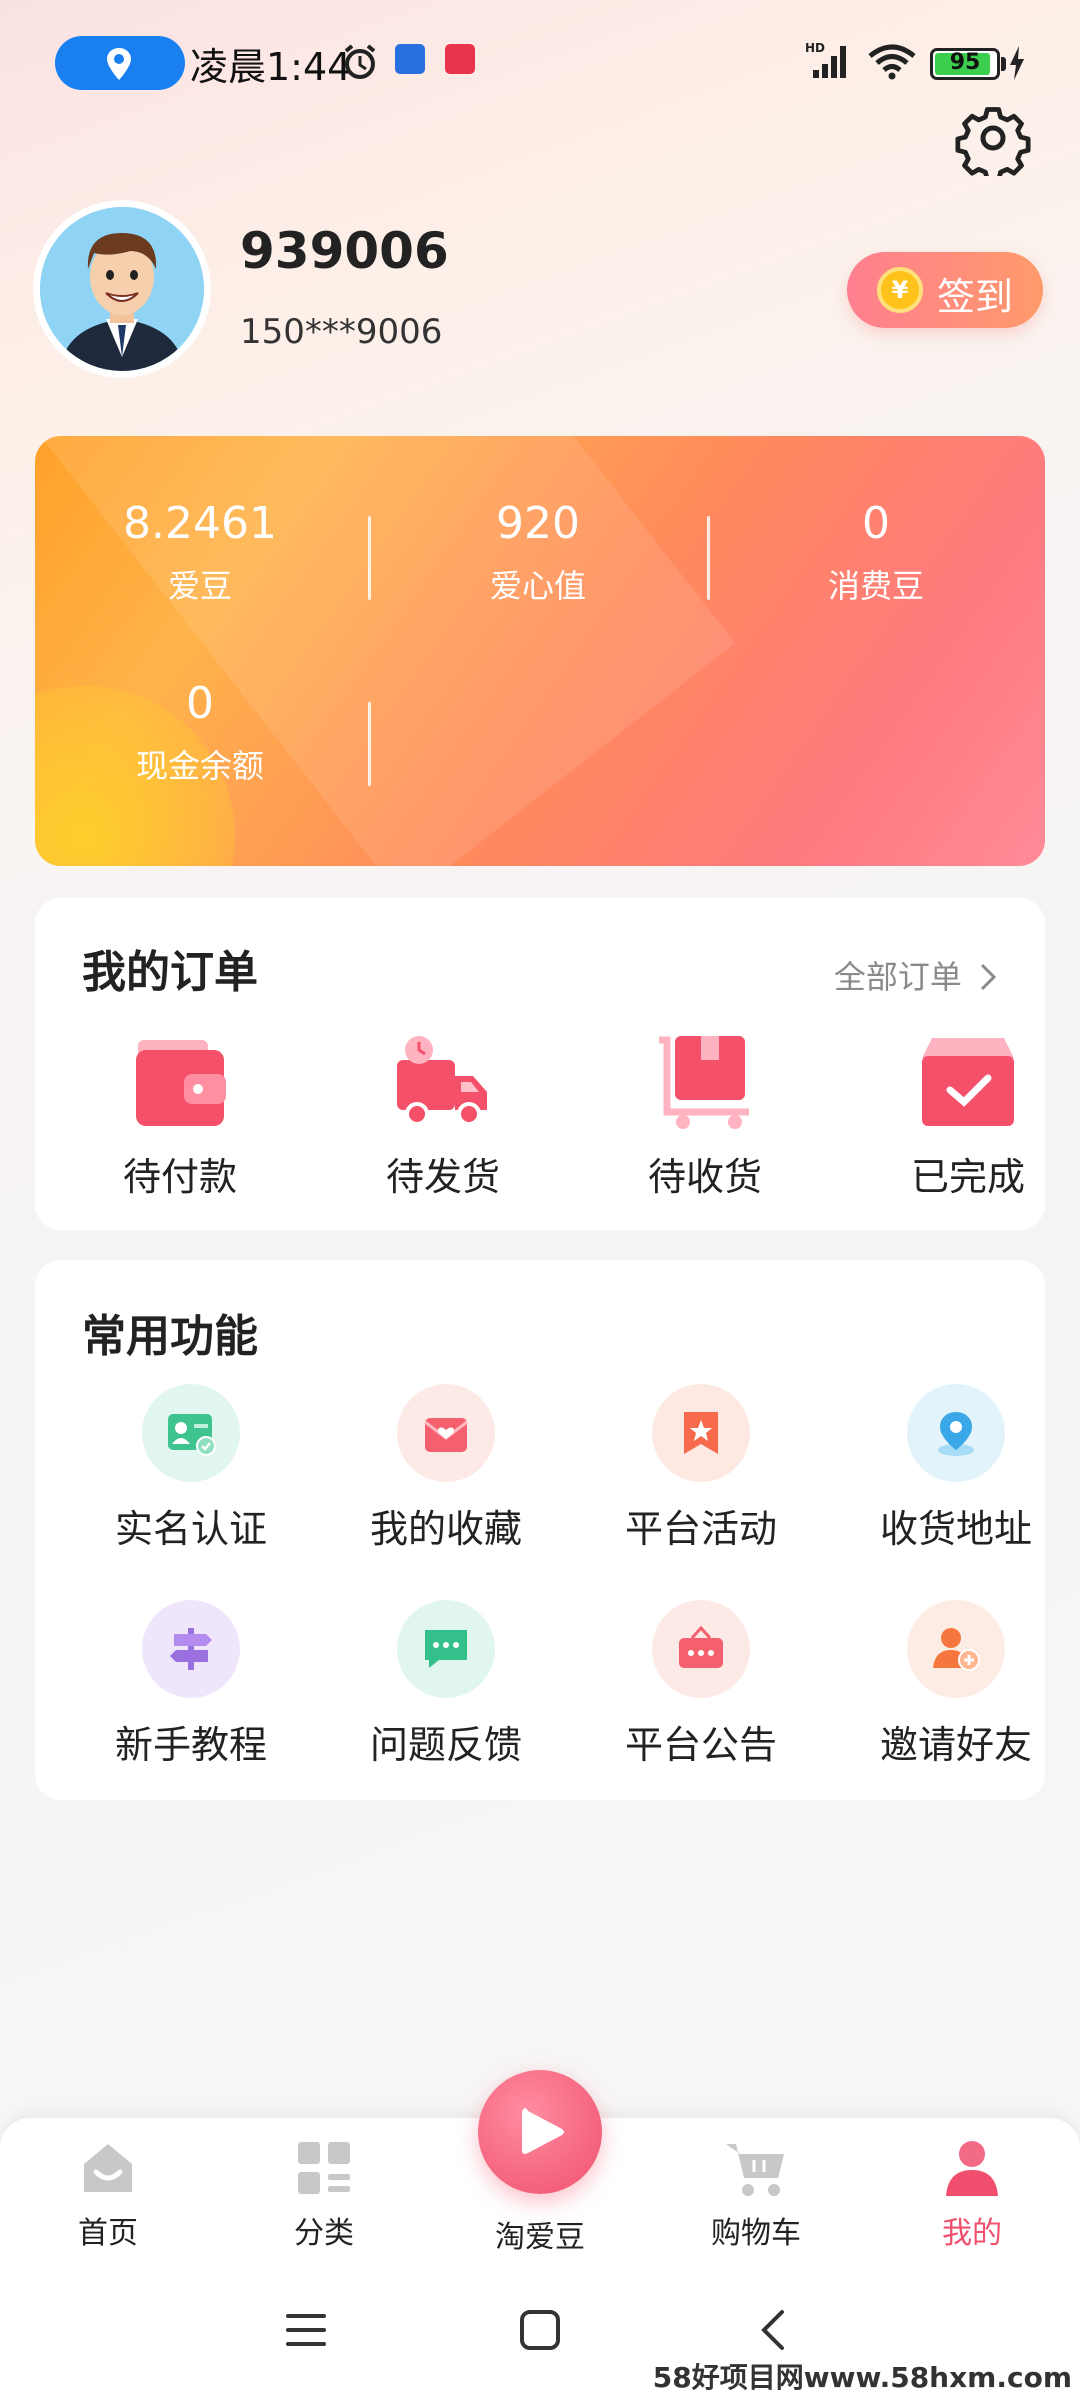  I want to click on nav-mine: 我的, so click(972, 2195).